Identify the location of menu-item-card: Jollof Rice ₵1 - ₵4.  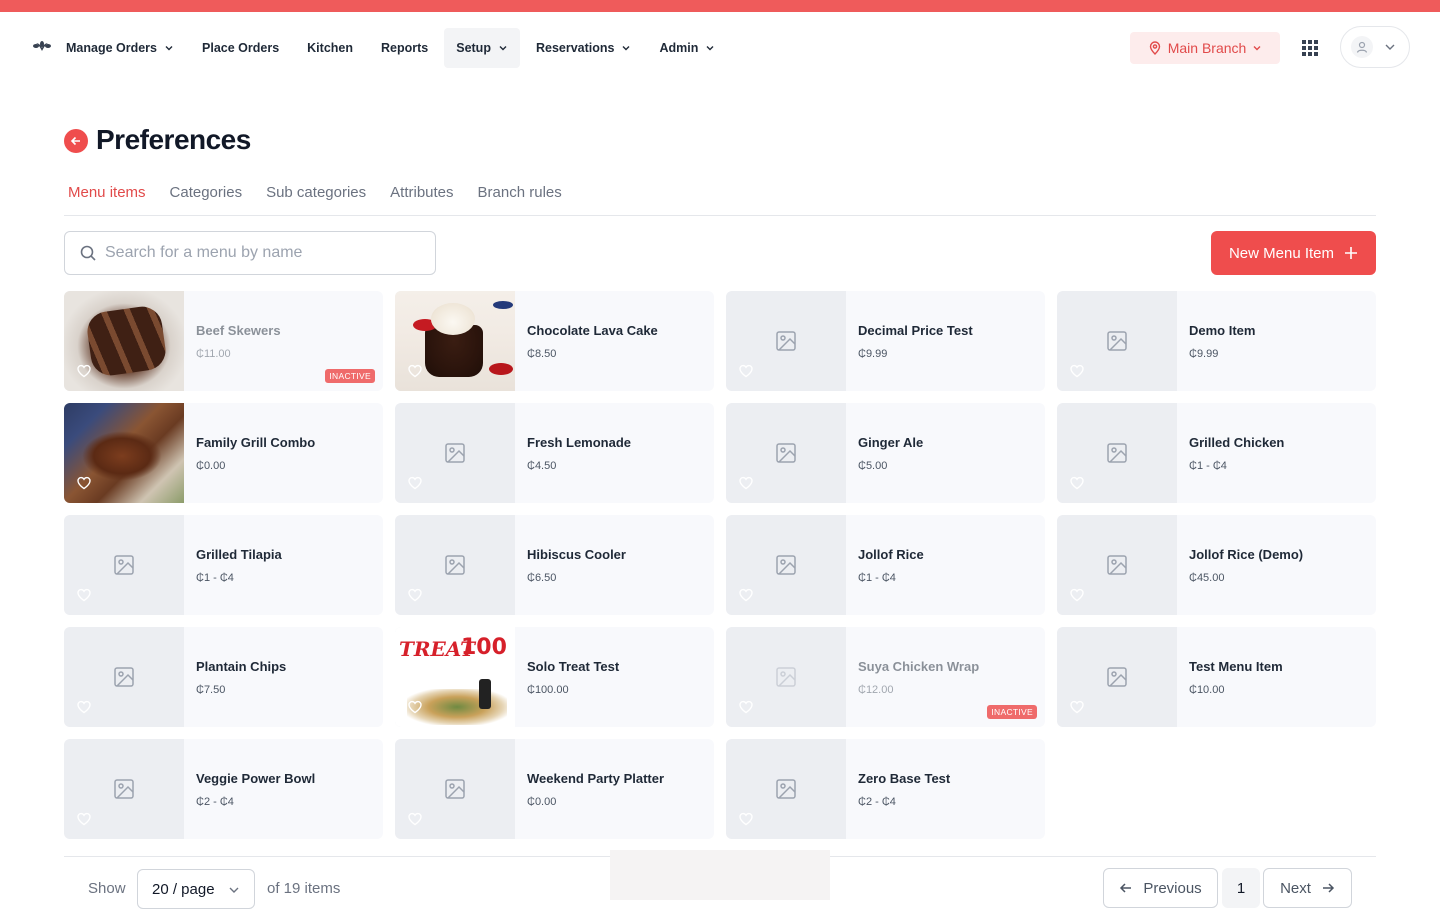
(885, 565).